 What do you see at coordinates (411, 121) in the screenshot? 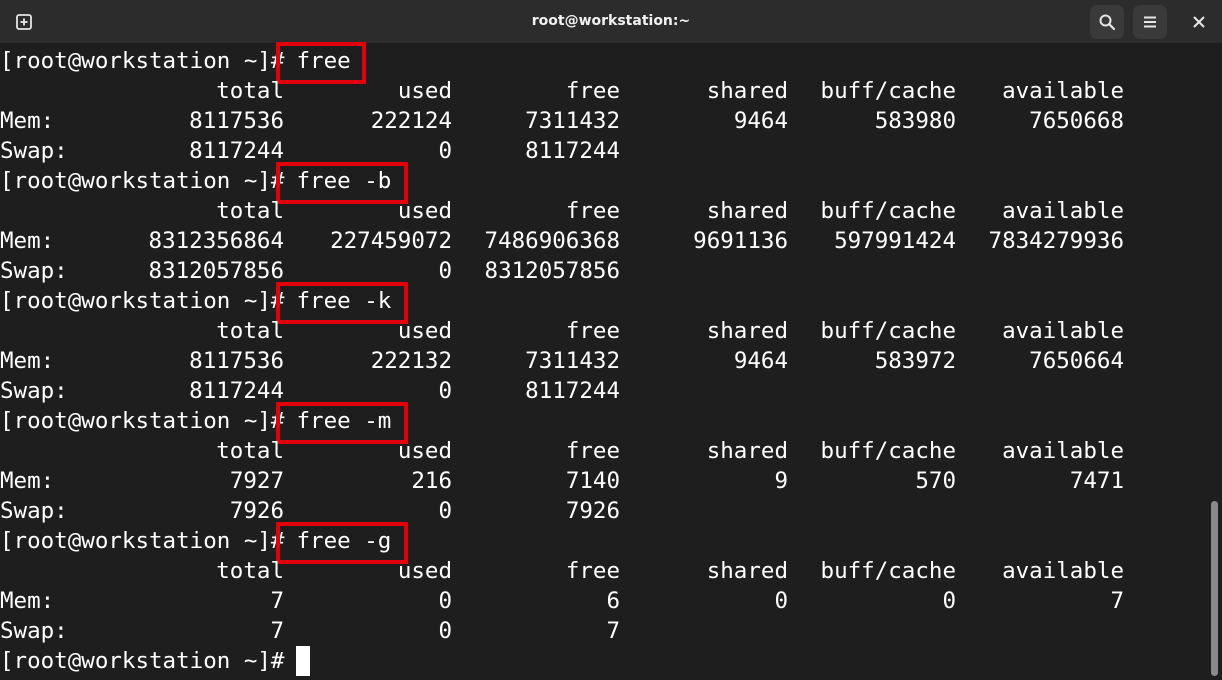
I see `table-cell: 222124` at bounding box center [411, 121].